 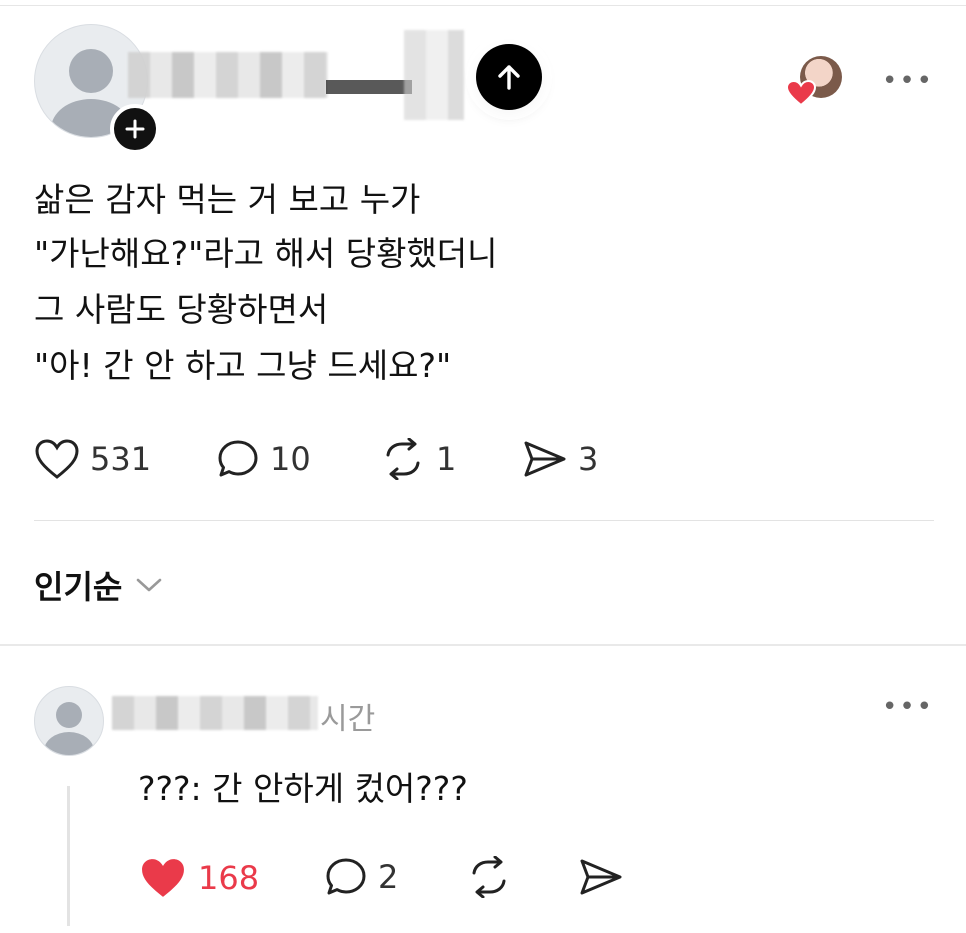 What do you see at coordinates (149, 585) in the screenshot?
I see `chevron-down-icon` at bounding box center [149, 585].